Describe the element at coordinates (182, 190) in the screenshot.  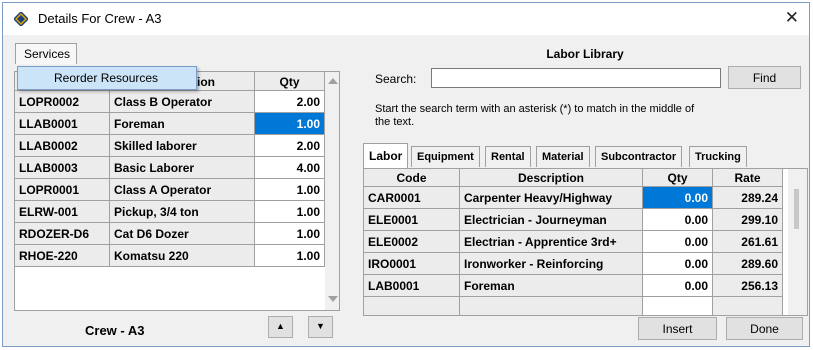
I see `crew-description-cell: Class A Operator` at that location.